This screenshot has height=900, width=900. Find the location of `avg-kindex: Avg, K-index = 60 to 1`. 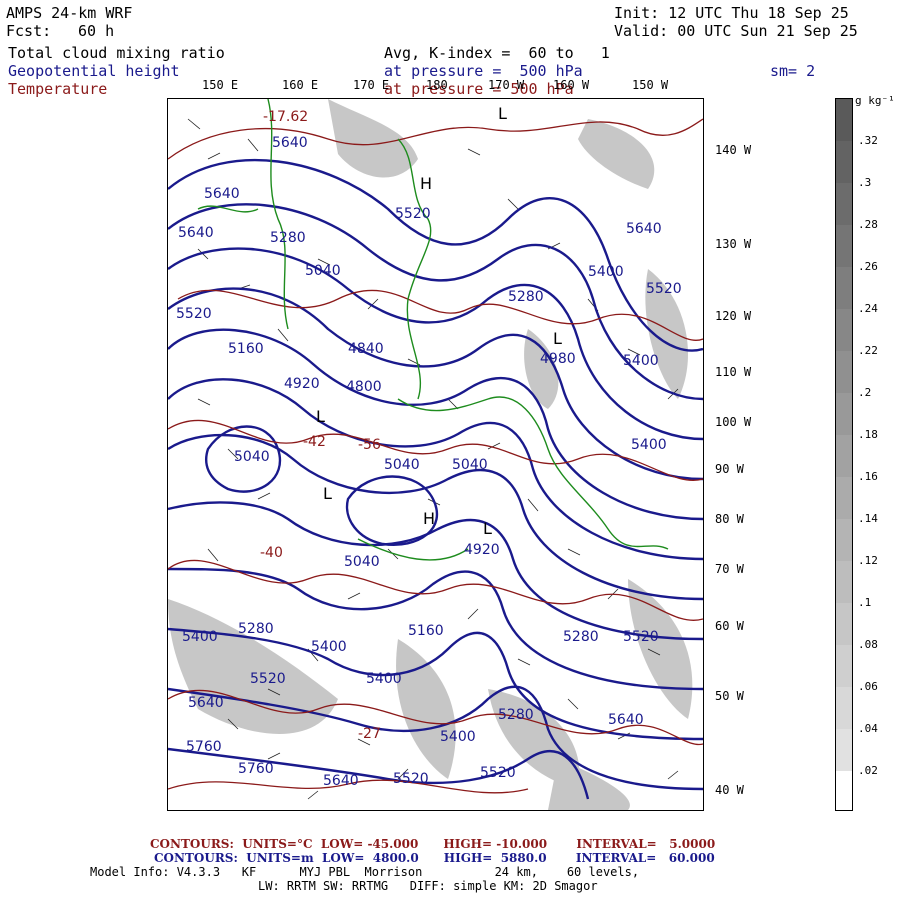

avg-kindex: Avg, K-index = 60 to 1 is located at coordinates (497, 53).